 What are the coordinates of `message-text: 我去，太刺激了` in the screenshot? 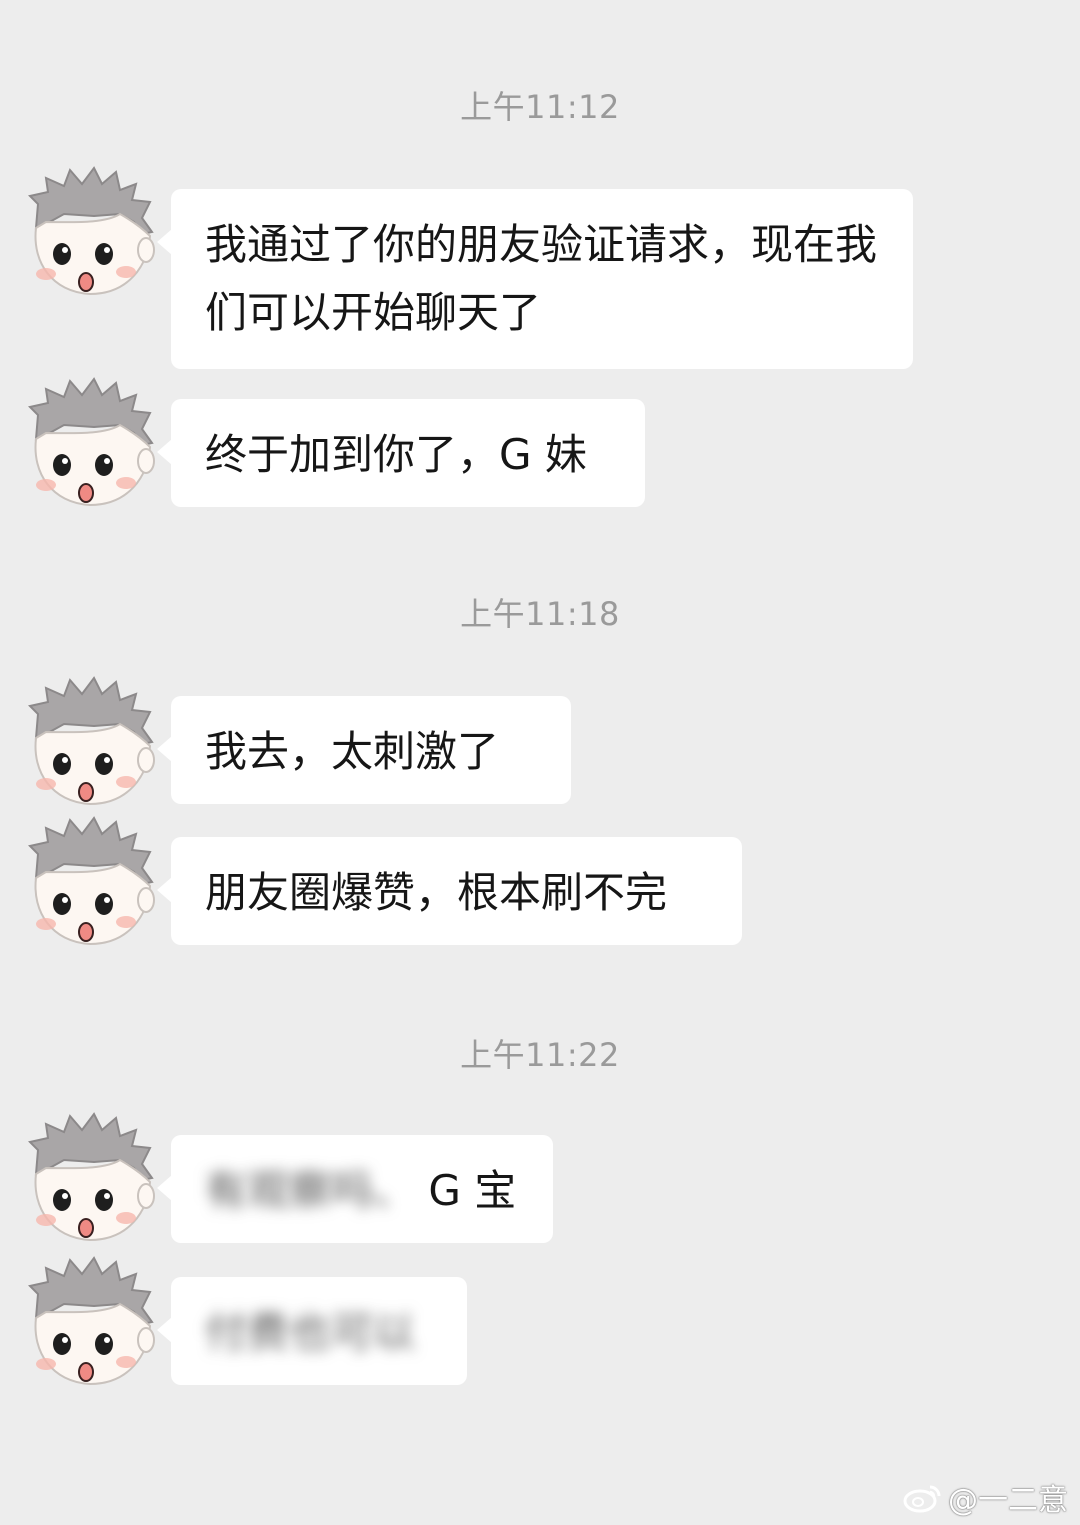 It's located at (352, 751).